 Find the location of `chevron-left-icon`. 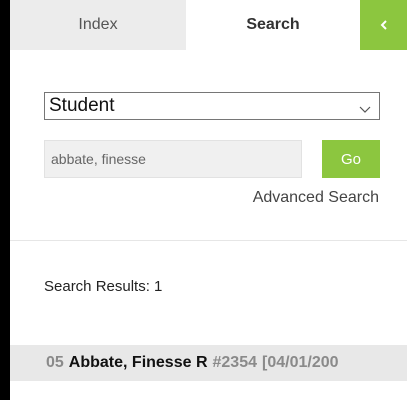

chevron-left-icon is located at coordinates (384, 25).